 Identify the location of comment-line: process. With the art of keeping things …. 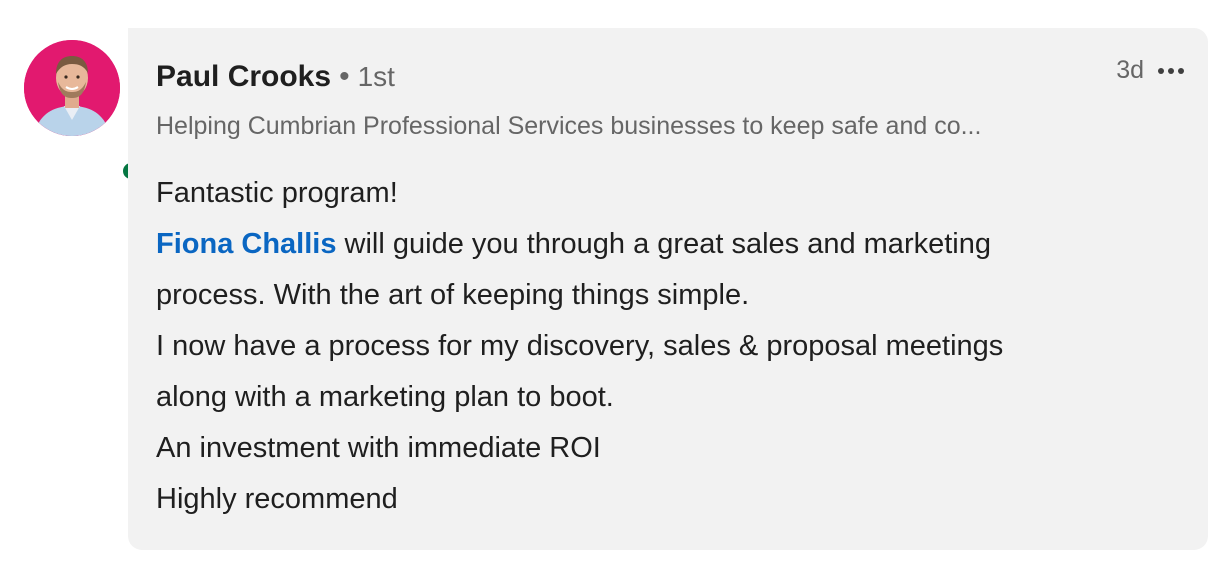
(453, 295).